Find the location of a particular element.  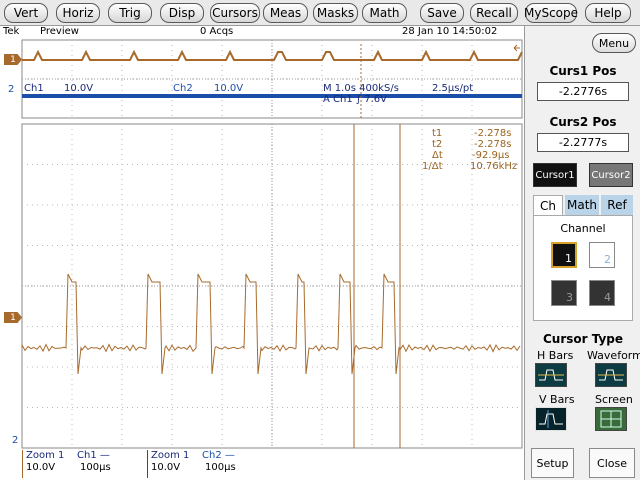

ch1-label: Ch1 is located at coordinates (34, 88).